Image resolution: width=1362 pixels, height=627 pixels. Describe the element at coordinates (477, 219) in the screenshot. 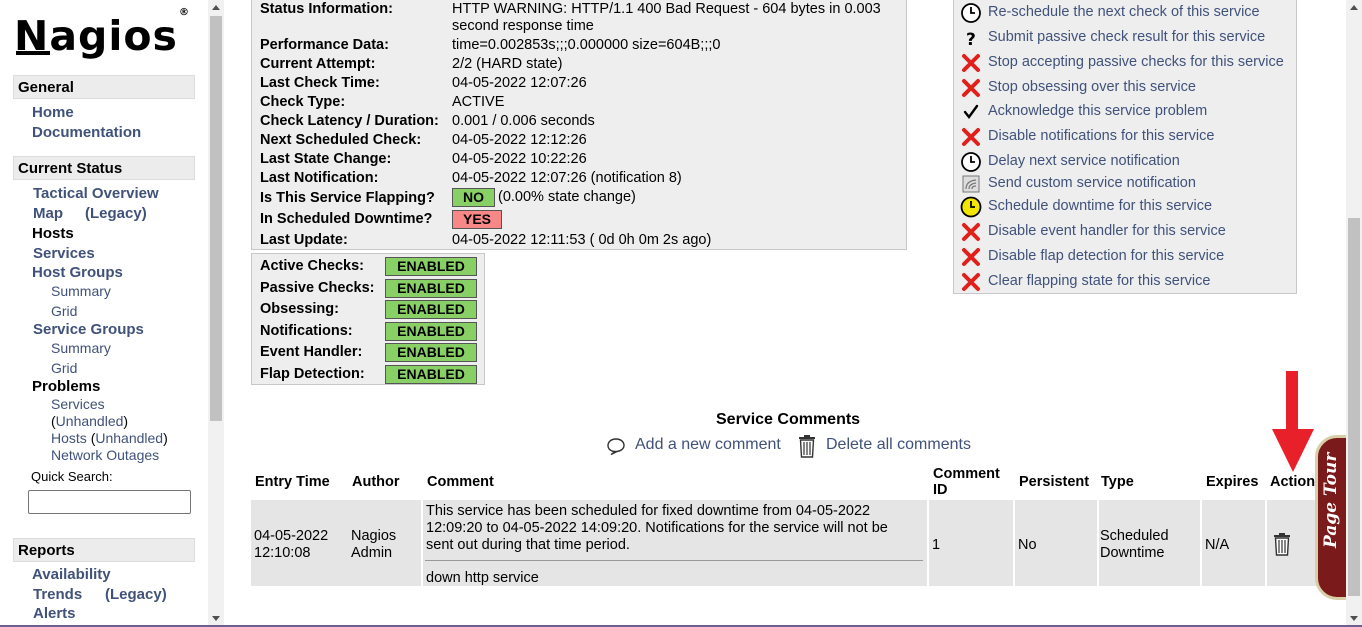

I see `downtime-status-badge: YES` at that location.